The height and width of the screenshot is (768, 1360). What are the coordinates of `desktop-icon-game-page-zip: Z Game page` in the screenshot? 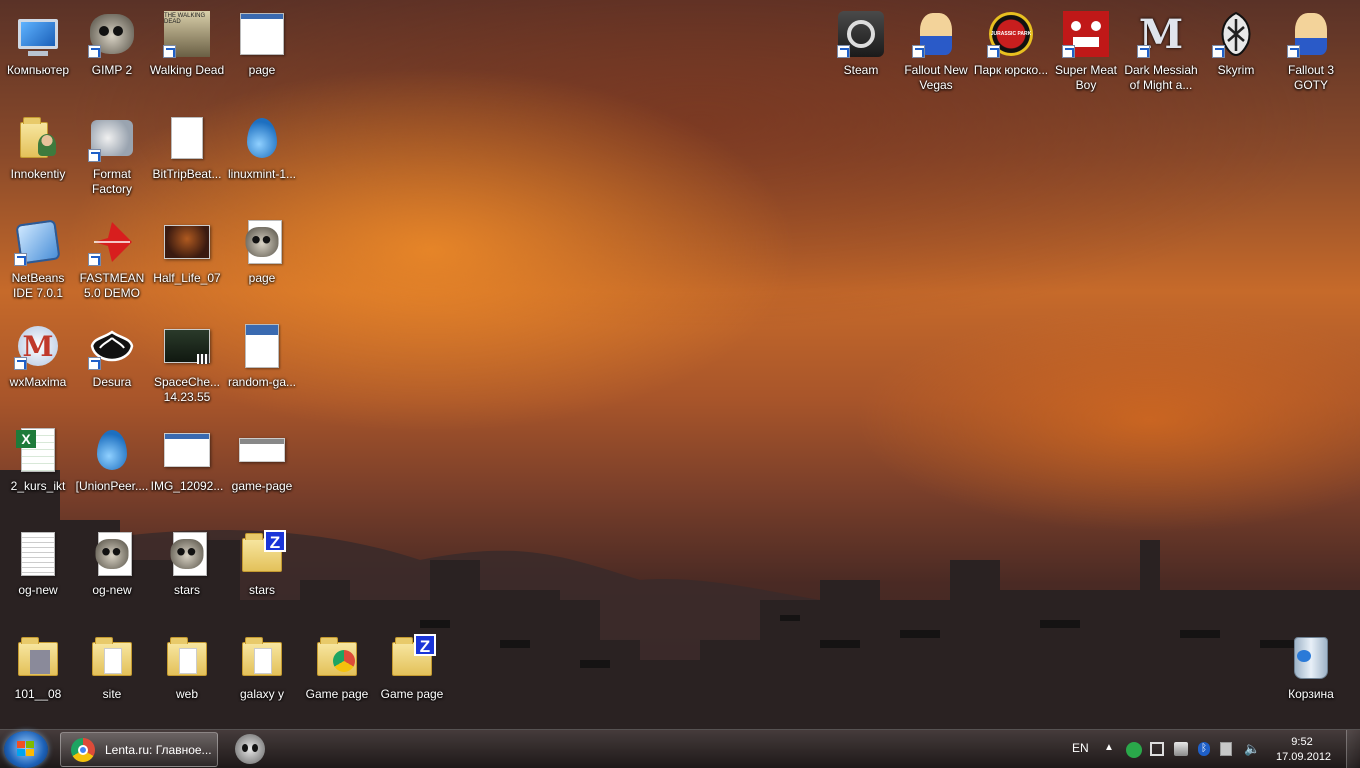 It's located at (412, 676).